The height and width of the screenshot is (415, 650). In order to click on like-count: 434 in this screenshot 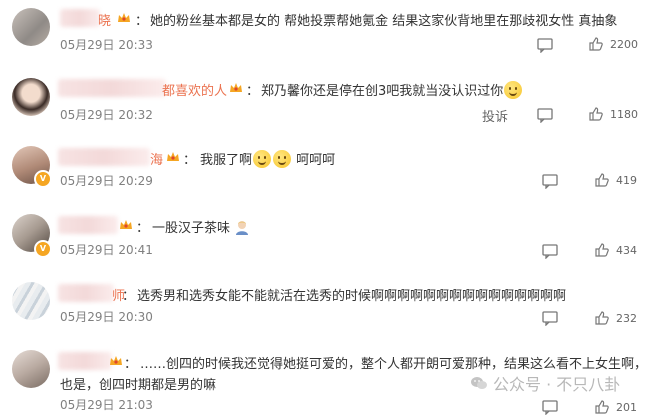, I will do `click(626, 250)`.